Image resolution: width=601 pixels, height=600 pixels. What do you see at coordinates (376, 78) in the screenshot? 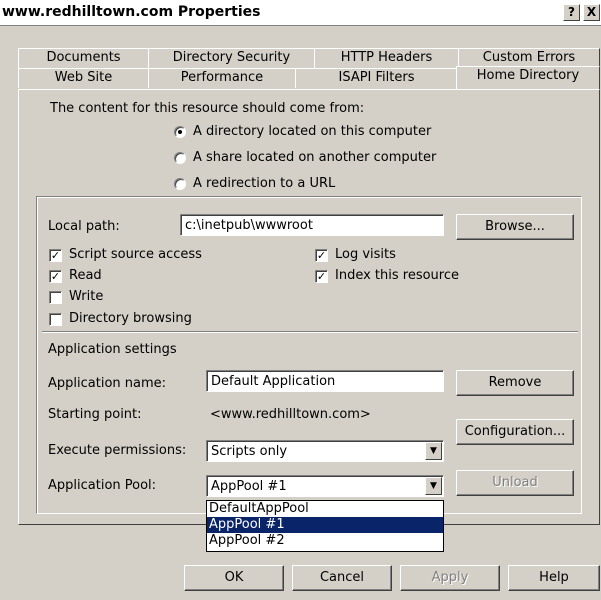
I see `tab-isapi-filters: ISAPI Filters` at bounding box center [376, 78].